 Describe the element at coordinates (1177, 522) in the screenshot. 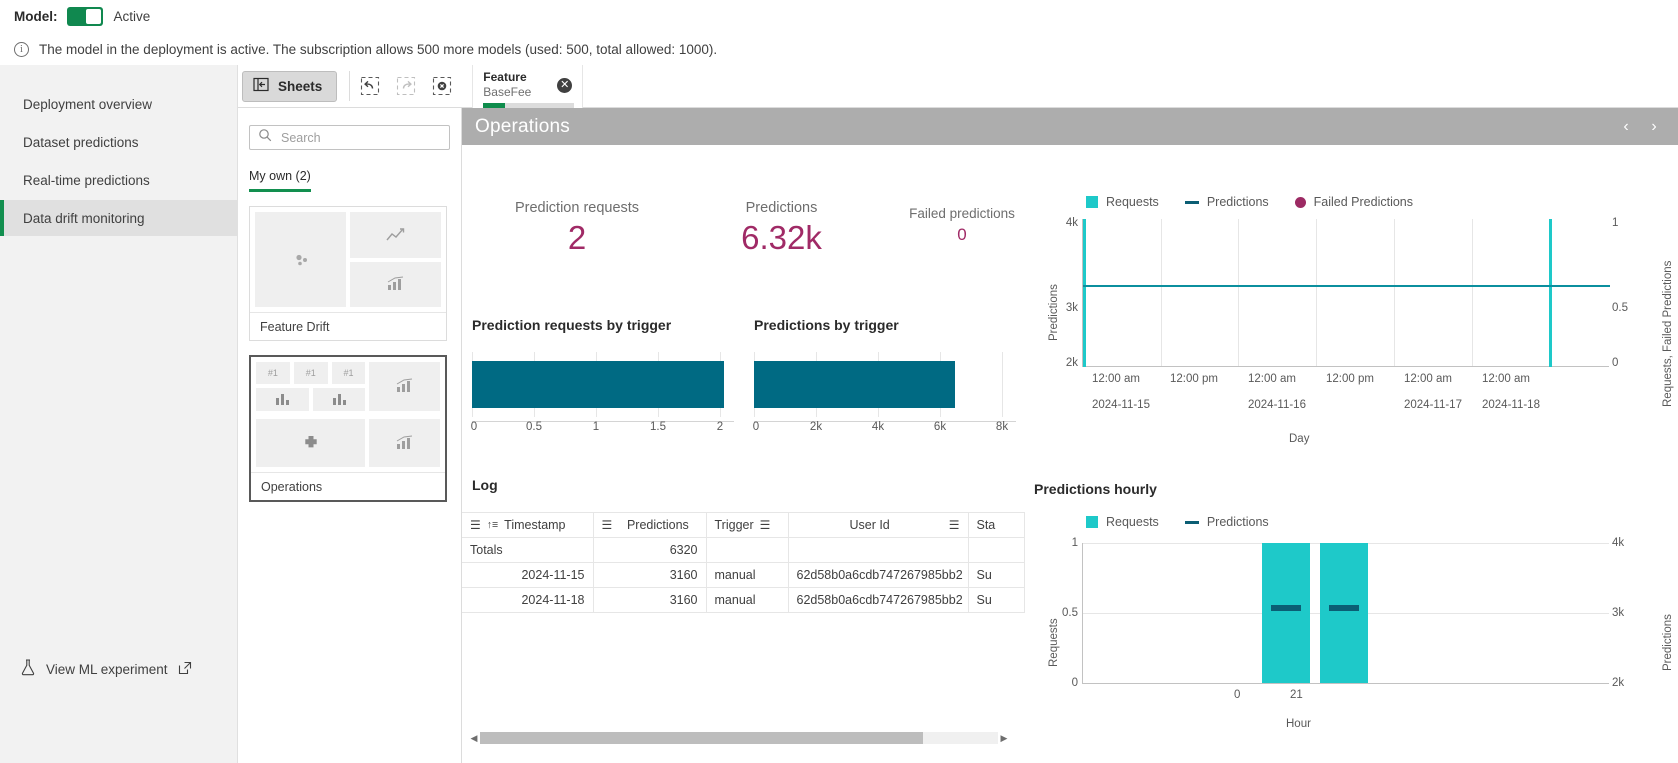

I see `chart-legend: Requests Predictions` at that location.